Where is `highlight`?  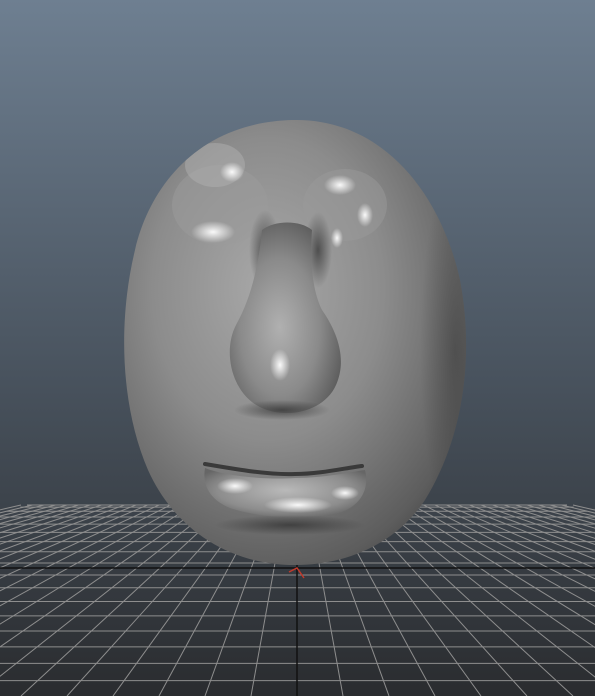 highlight is located at coordinates (213, 232).